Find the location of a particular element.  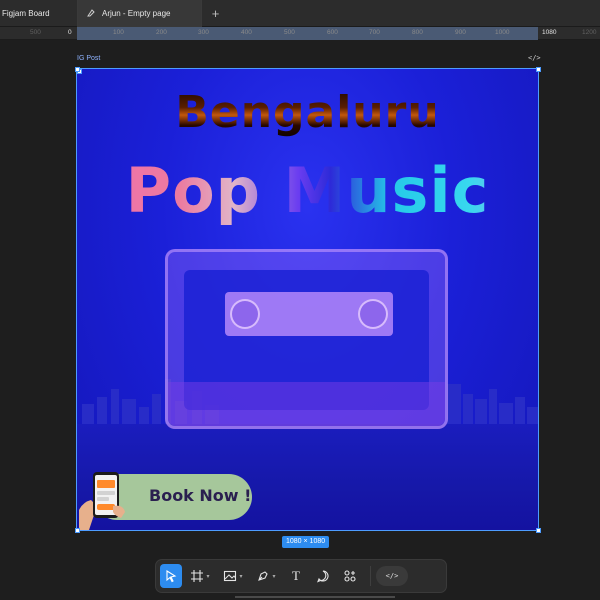

draft-icon is located at coordinates (91, 13).